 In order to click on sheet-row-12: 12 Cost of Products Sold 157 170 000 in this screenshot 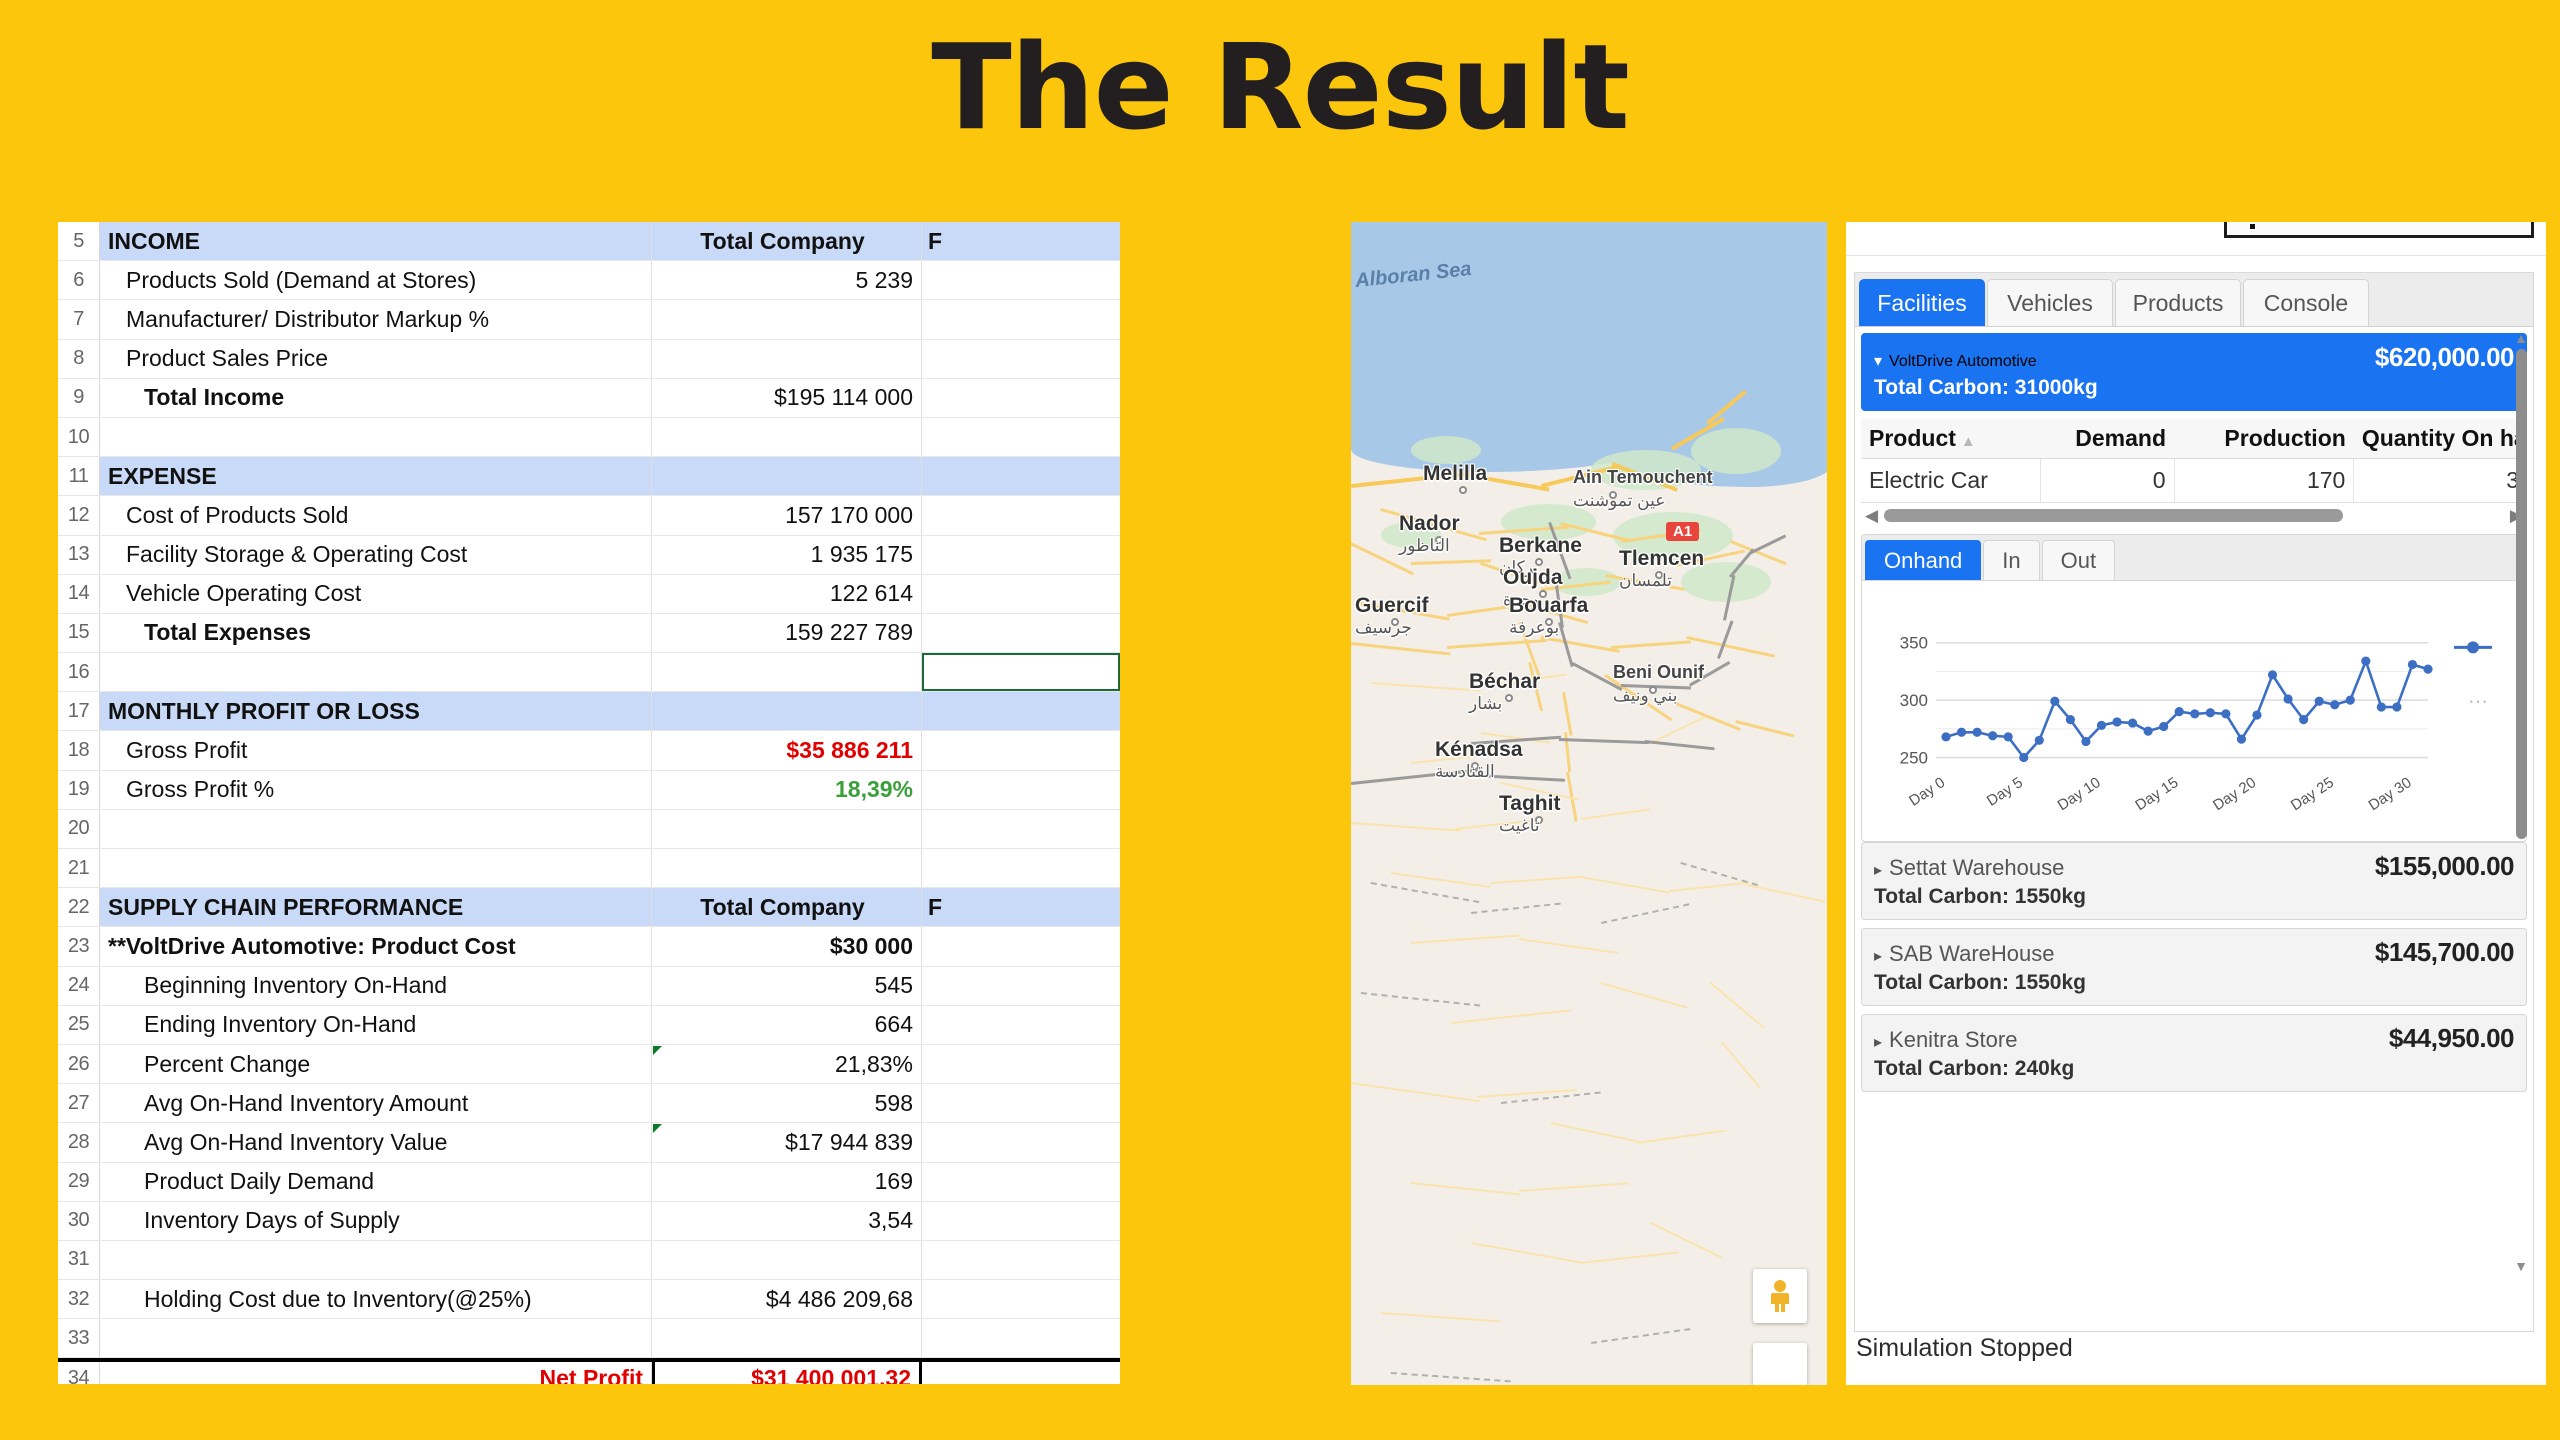, I will do `click(589, 516)`.